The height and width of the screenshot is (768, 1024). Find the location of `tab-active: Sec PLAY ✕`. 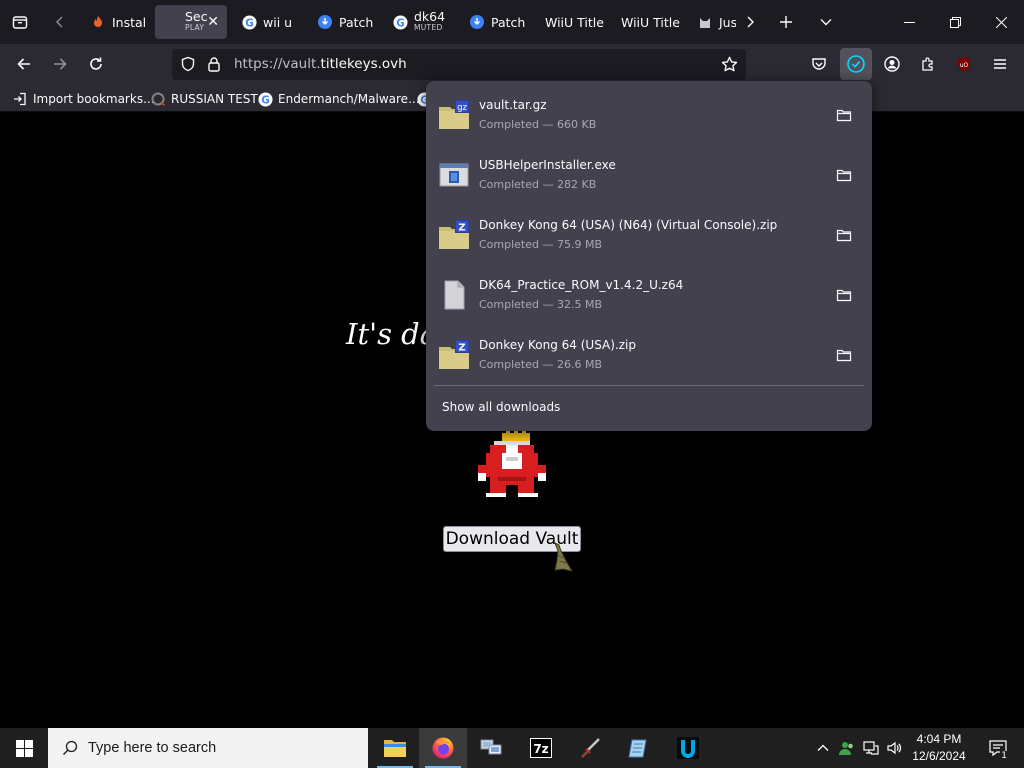

tab-active: Sec PLAY ✕ is located at coordinates (191, 22).